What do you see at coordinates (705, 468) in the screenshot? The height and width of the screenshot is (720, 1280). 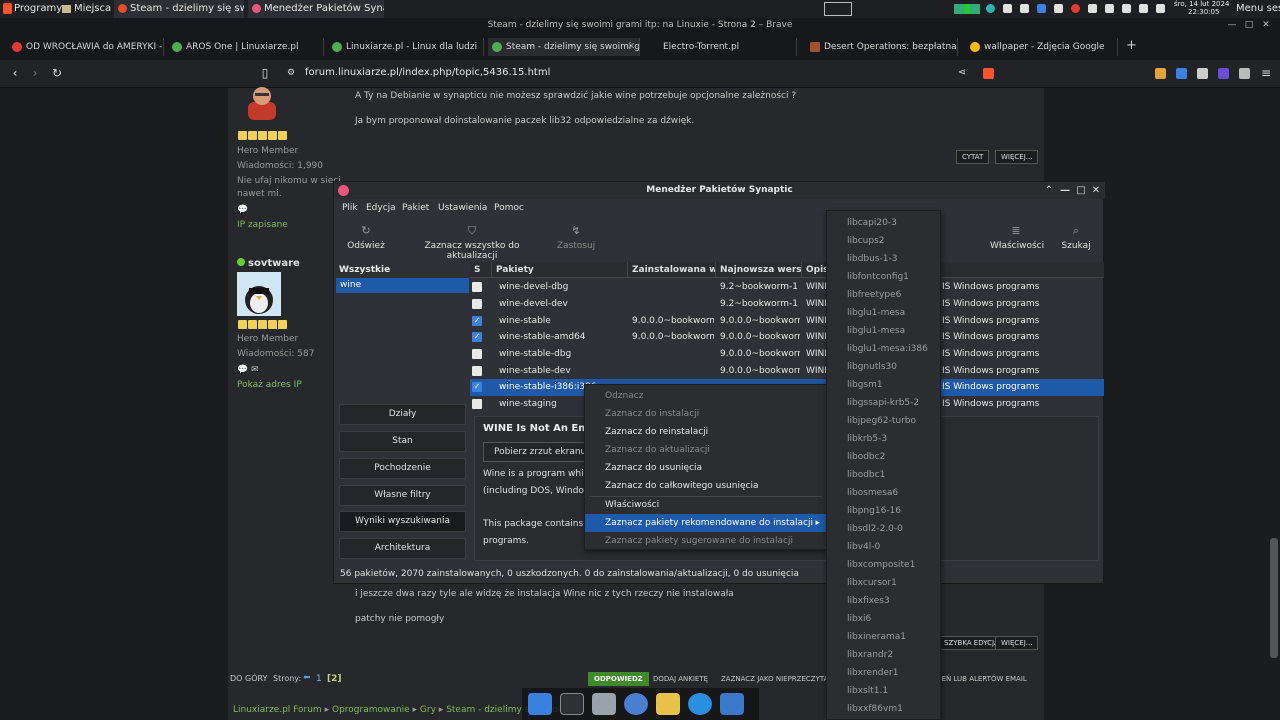 I see `menu-item-mark-removal: Zaznacz do usunięcia` at bounding box center [705, 468].